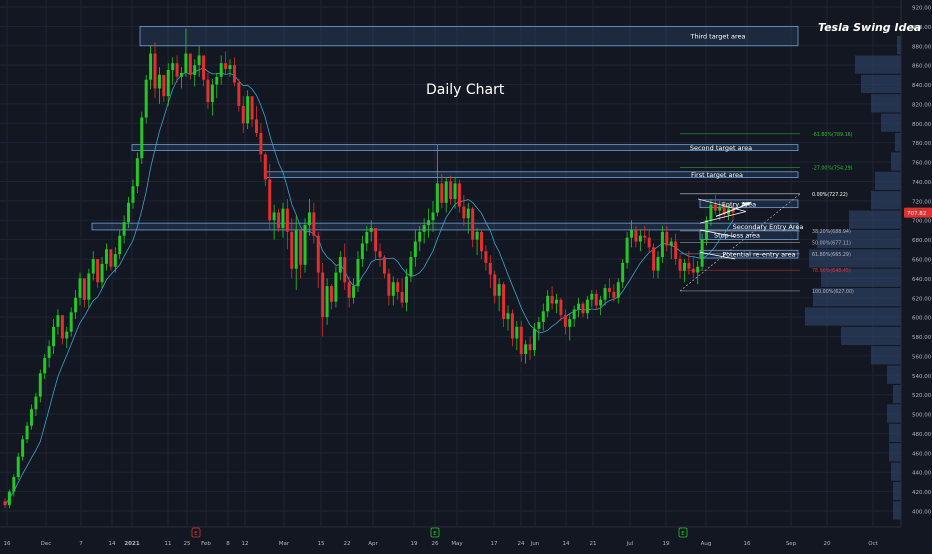  I want to click on x-tick-label: Apr, so click(373, 544).